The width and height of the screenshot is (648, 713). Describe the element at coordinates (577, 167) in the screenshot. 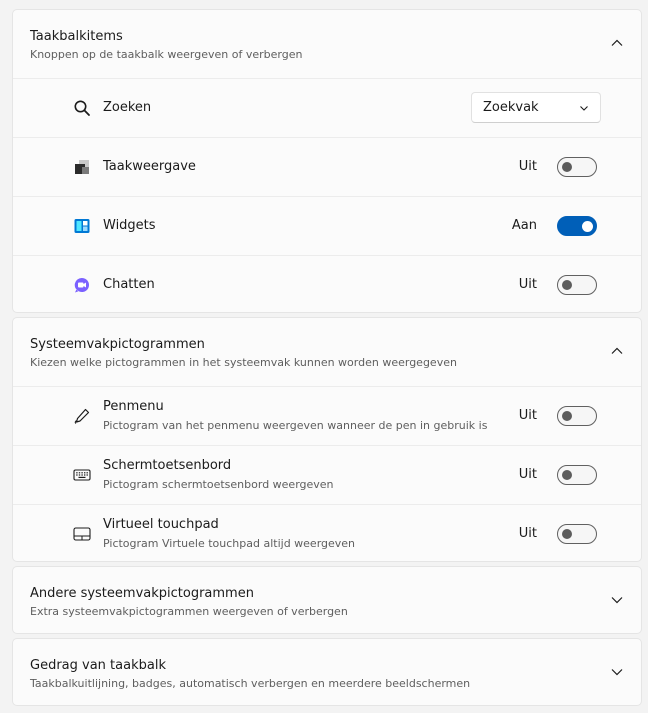

I see `task-view-toggle` at that location.